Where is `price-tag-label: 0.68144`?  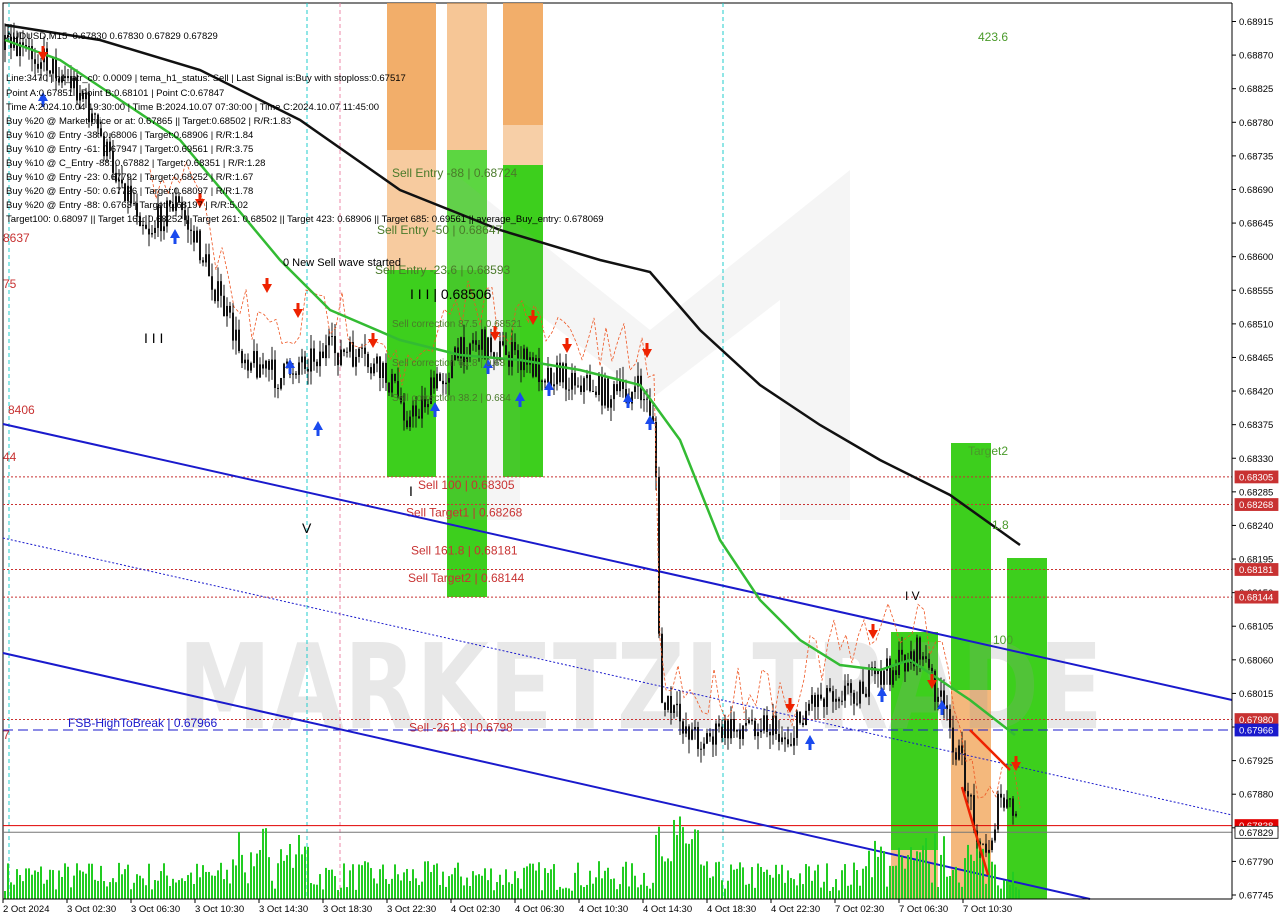 price-tag-label: 0.68144 is located at coordinates (1256, 598).